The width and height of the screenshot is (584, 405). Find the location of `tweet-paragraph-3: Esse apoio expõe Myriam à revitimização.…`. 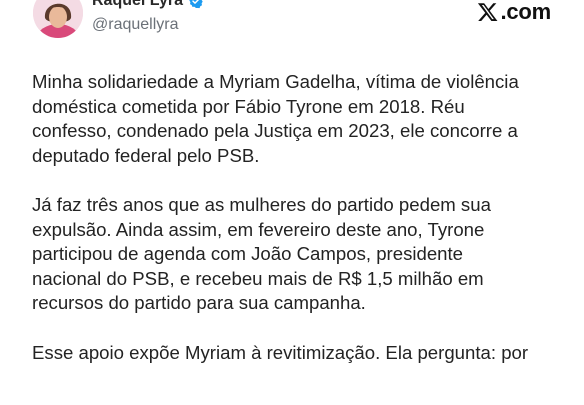

tweet-paragraph-3: Esse apoio expõe Myriam à revitimização.… is located at coordinates (280, 352).